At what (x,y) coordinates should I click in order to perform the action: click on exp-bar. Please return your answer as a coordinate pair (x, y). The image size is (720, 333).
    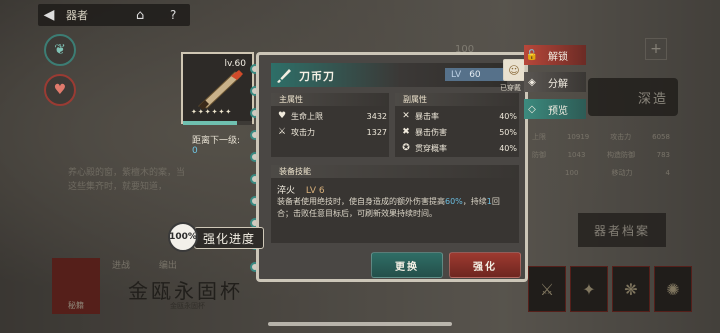
    Looking at the image, I should click on (217, 123).